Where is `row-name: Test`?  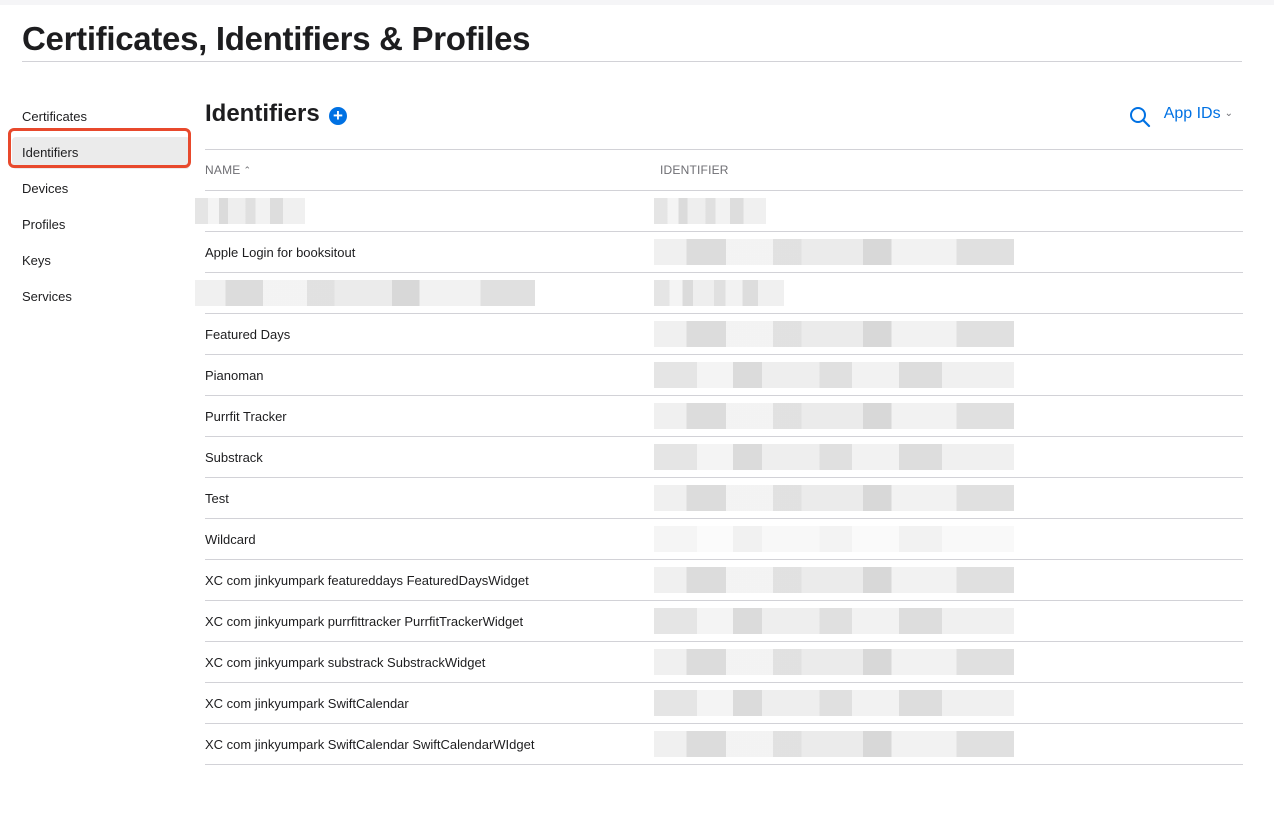
row-name: Test is located at coordinates (432, 498).